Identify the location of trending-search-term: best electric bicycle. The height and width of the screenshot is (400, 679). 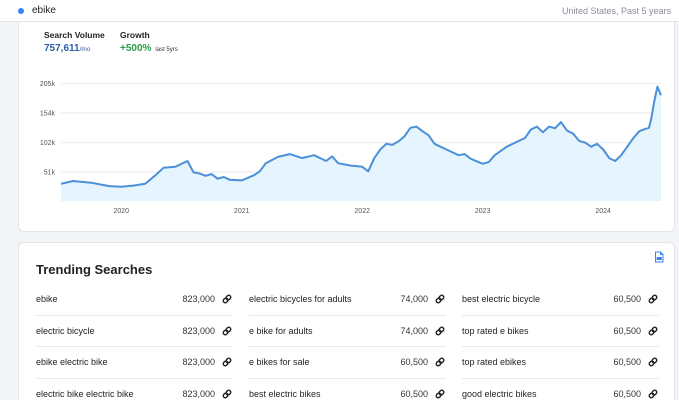
(537, 299).